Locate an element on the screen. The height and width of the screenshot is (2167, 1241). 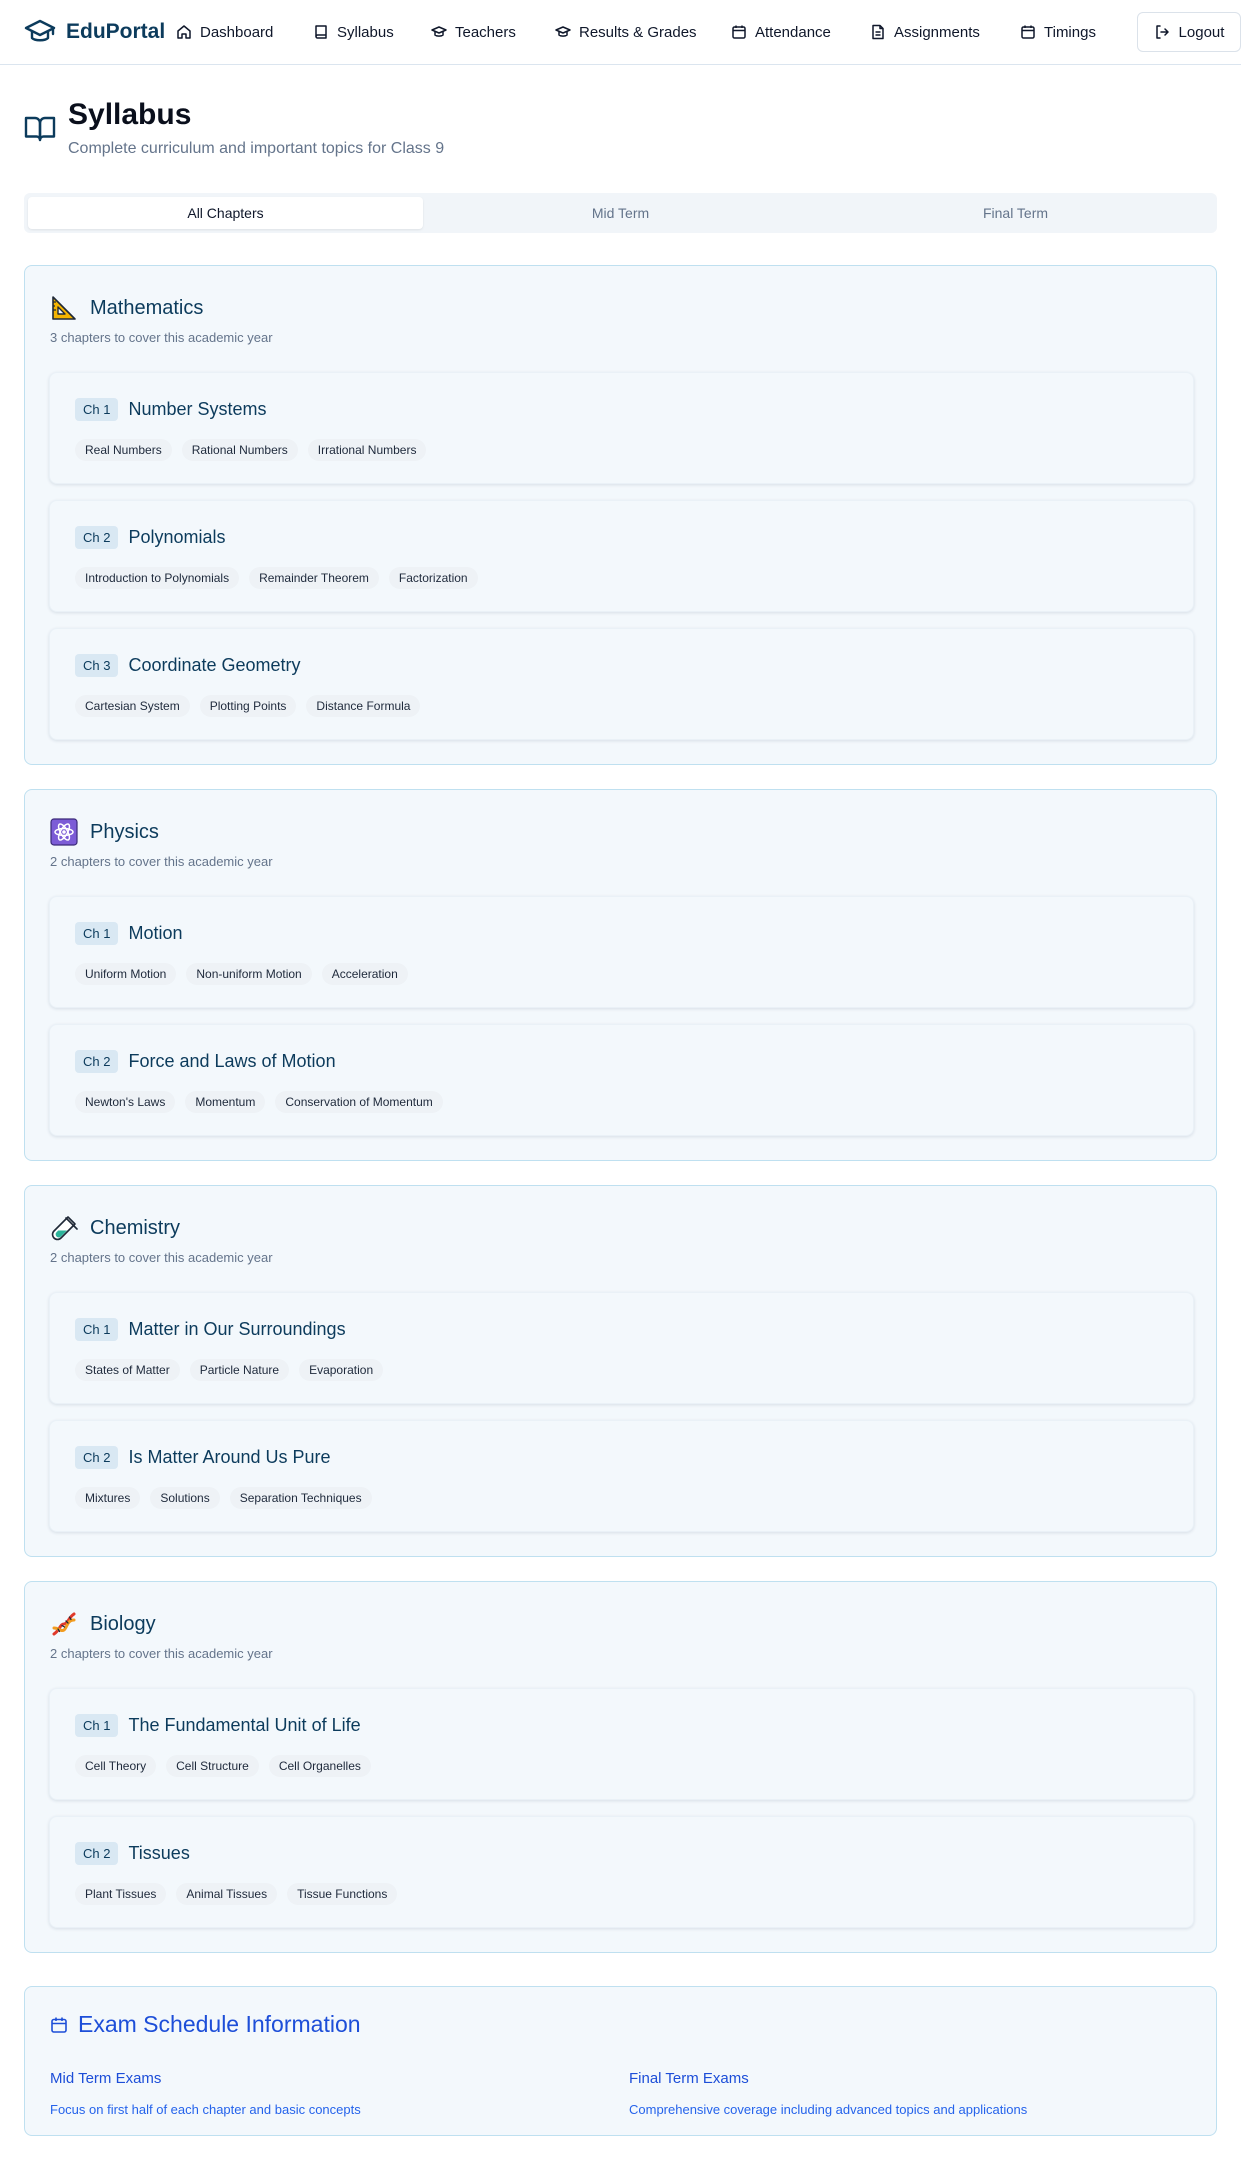
topic-tag: Non-uniform Motion is located at coordinates (249, 974).